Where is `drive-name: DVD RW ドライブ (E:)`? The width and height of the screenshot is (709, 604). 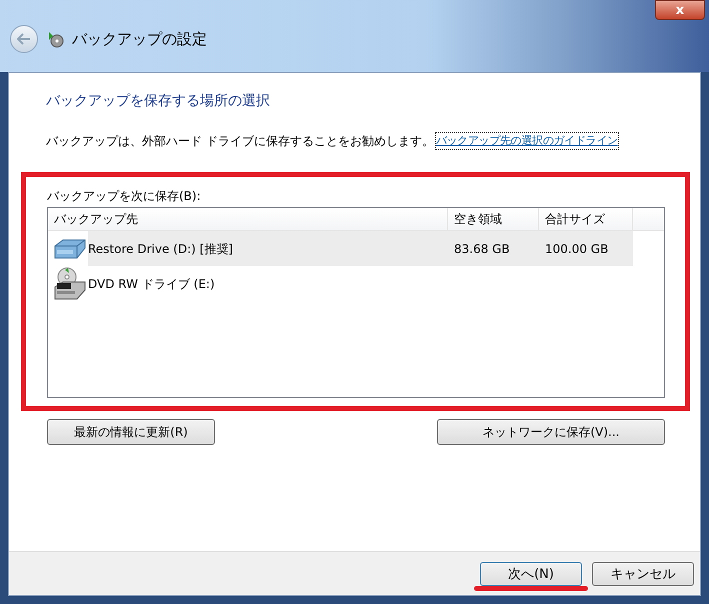 drive-name: DVD RW ドライブ (E:) is located at coordinates (152, 284).